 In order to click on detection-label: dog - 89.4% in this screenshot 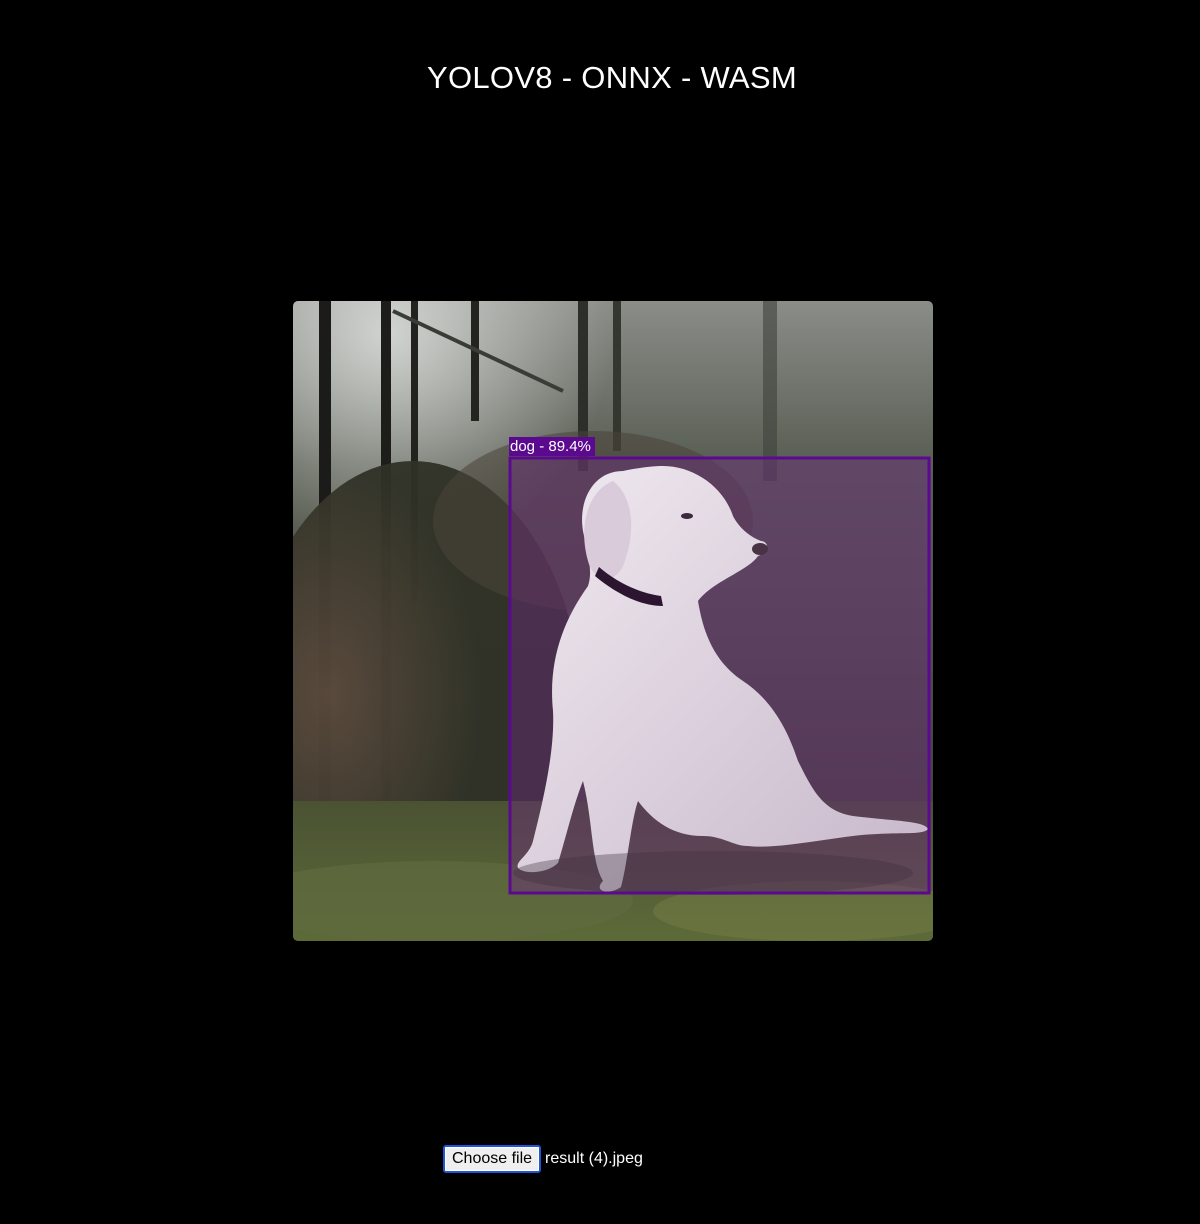, I will do `click(552, 446)`.